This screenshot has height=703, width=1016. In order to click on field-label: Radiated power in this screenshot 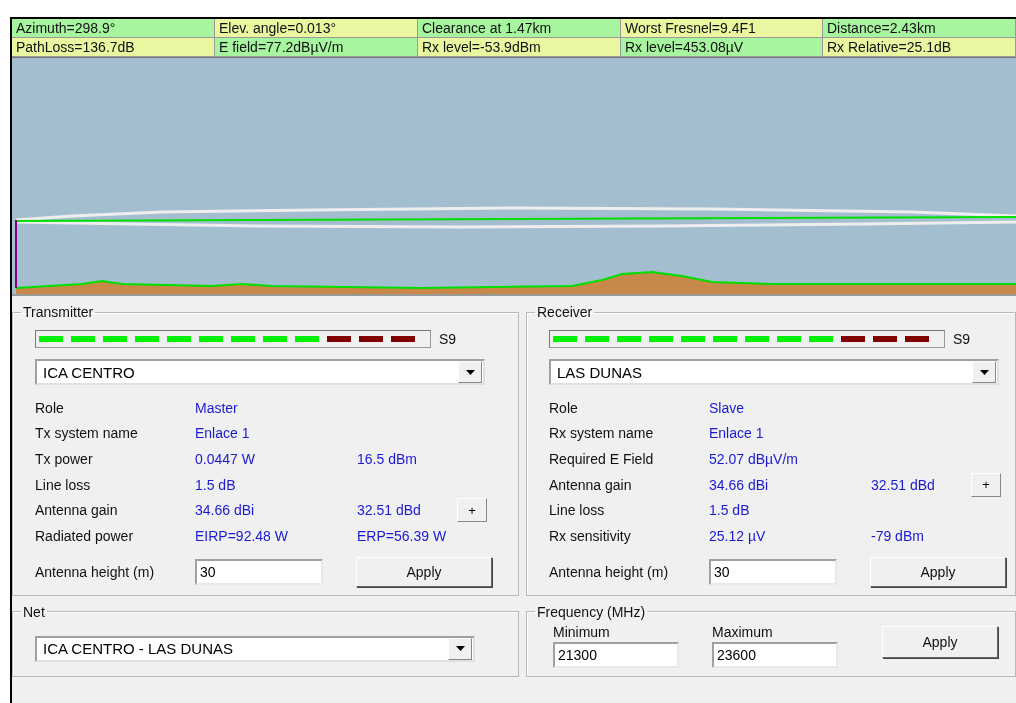, I will do `click(85, 535)`.